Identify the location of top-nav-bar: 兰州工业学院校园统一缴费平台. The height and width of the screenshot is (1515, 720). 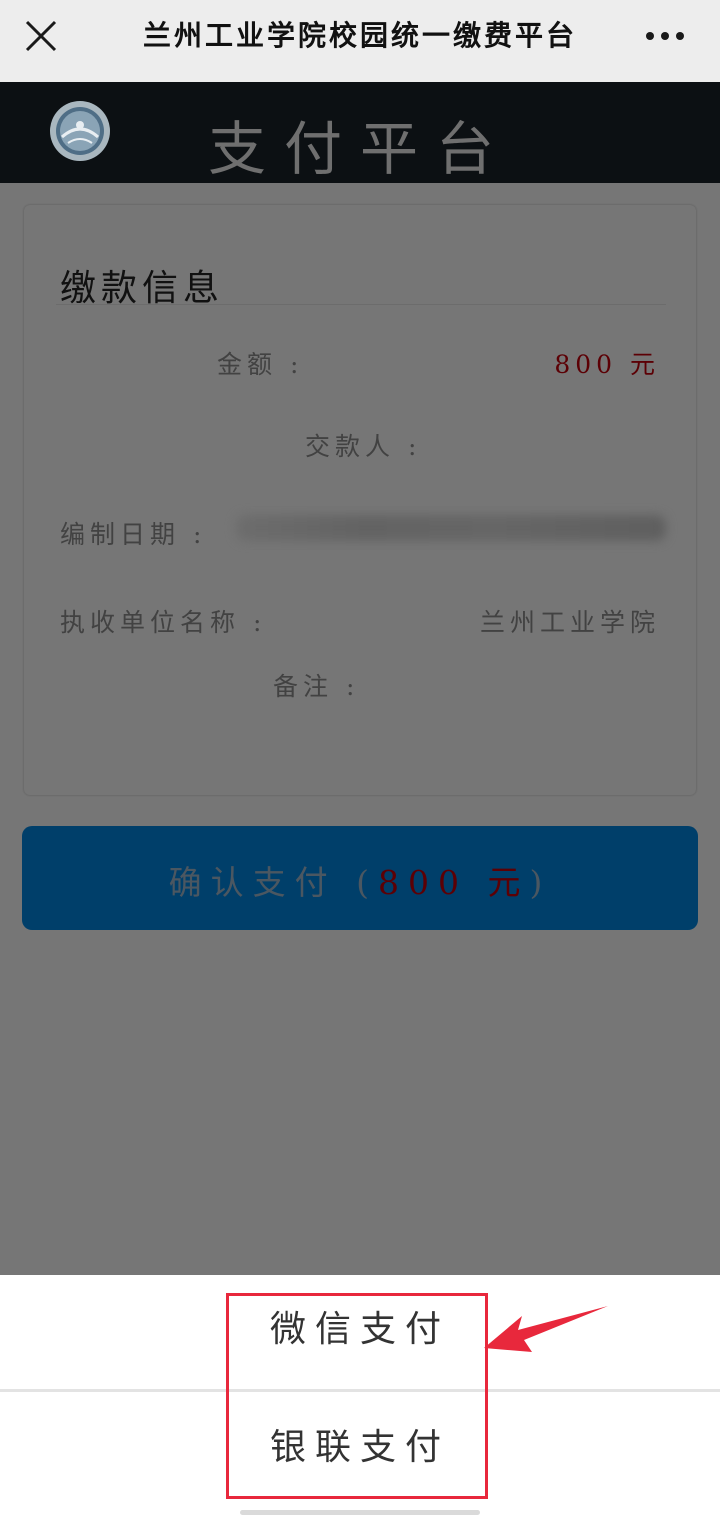
(360, 41).